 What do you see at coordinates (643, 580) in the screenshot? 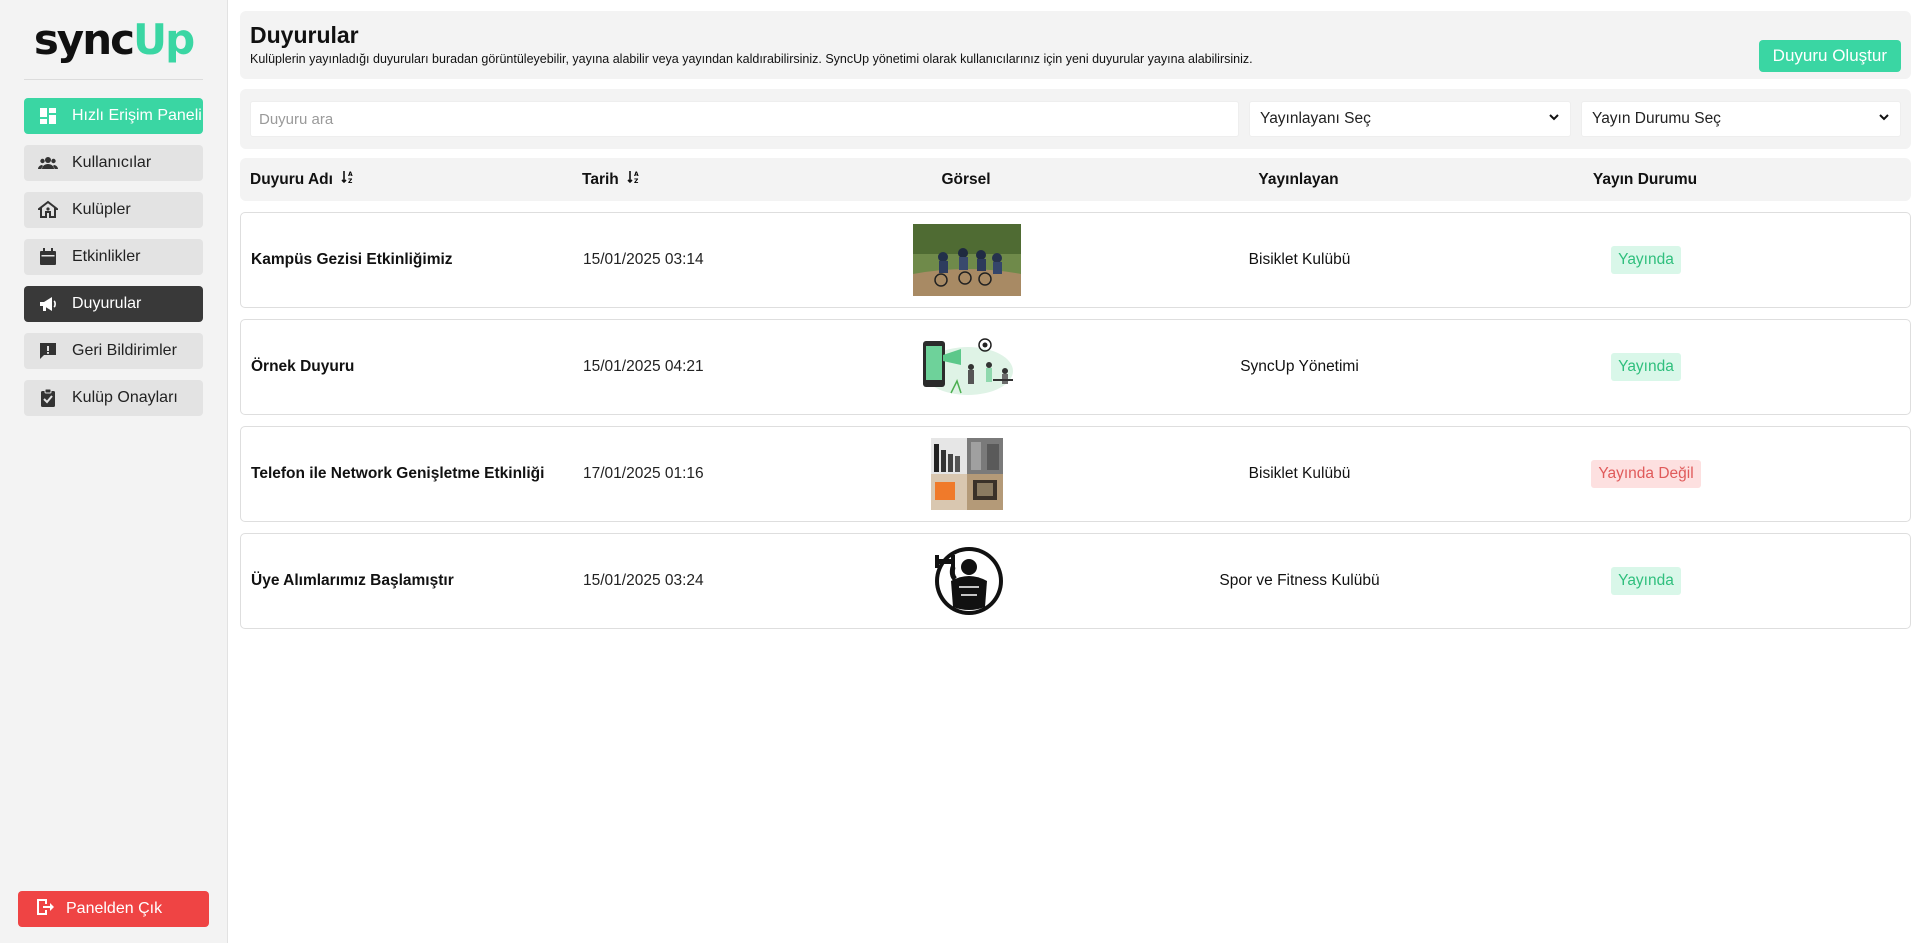
I see `announcement-date: 15/01/2025 03:24` at bounding box center [643, 580].